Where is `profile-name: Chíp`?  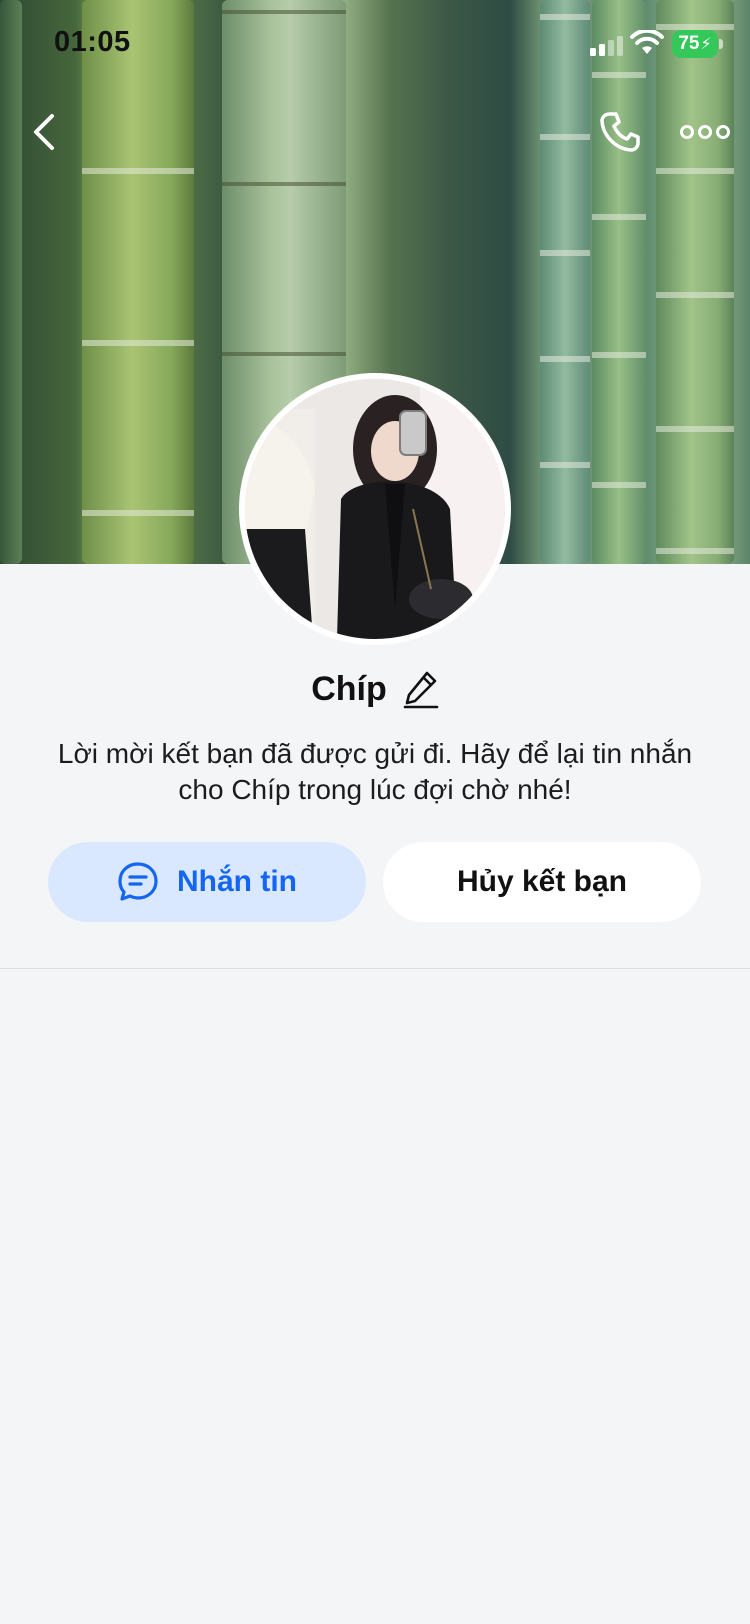 profile-name: Chíp is located at coordinates (349, 688).